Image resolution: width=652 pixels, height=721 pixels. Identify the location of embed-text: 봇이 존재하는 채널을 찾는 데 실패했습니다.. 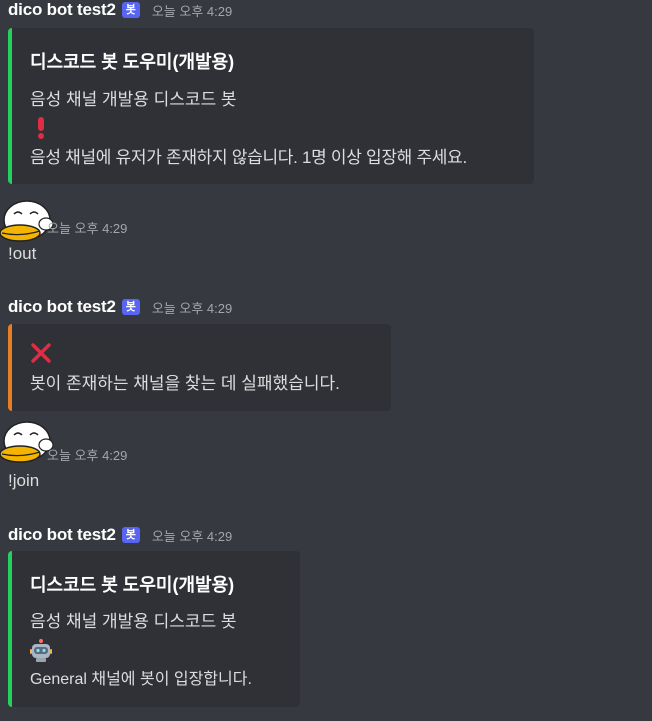
(185, 383).